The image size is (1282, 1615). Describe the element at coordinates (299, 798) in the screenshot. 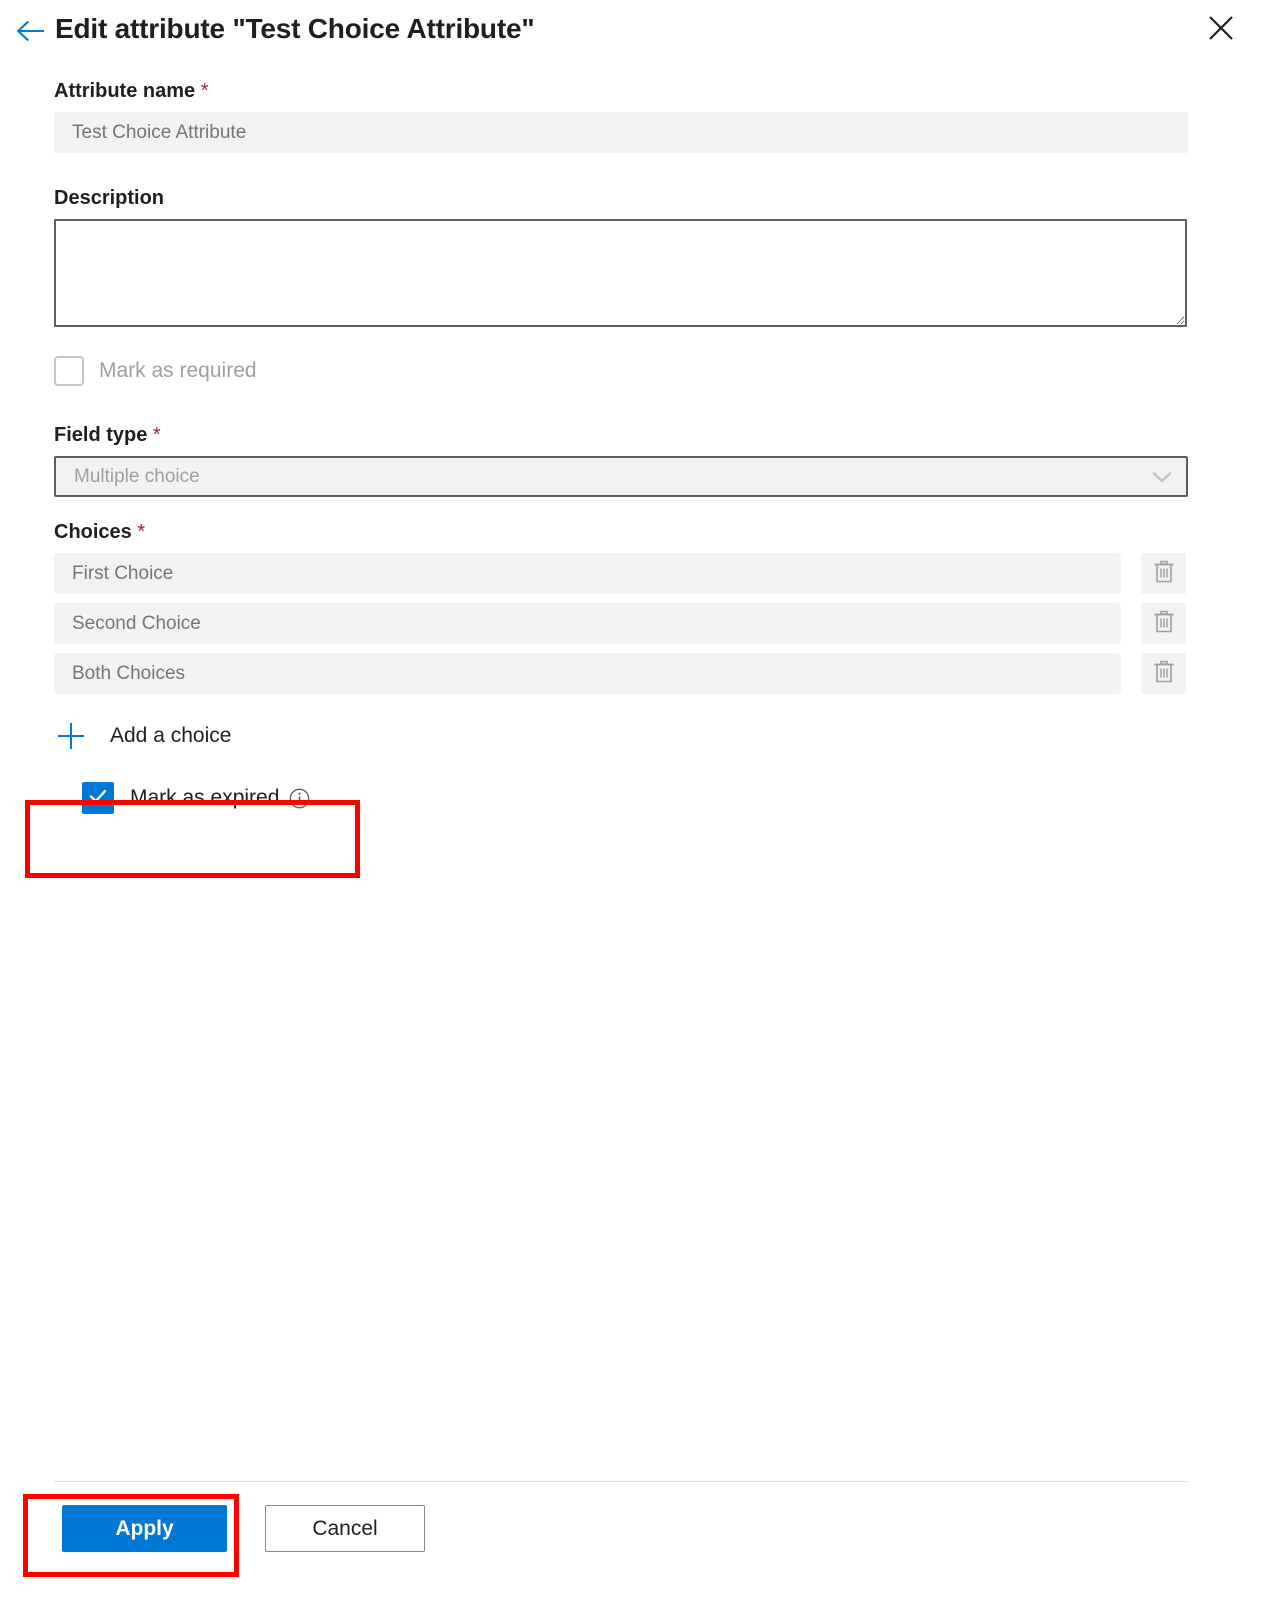

I see `info-icon` at that location.